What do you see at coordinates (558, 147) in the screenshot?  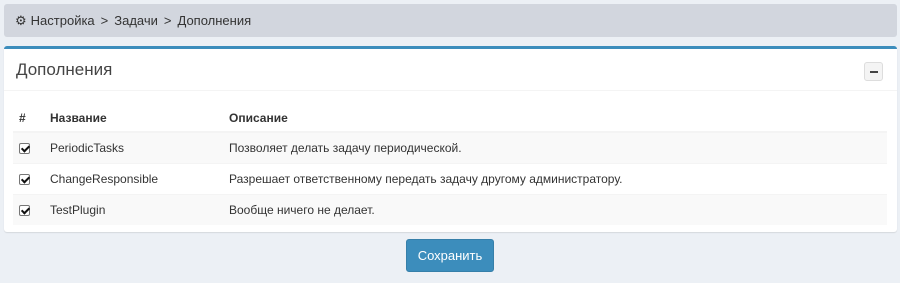 I see `addon-description: Позволяет делать задачу периодической.` at bounding box center [558, 147].